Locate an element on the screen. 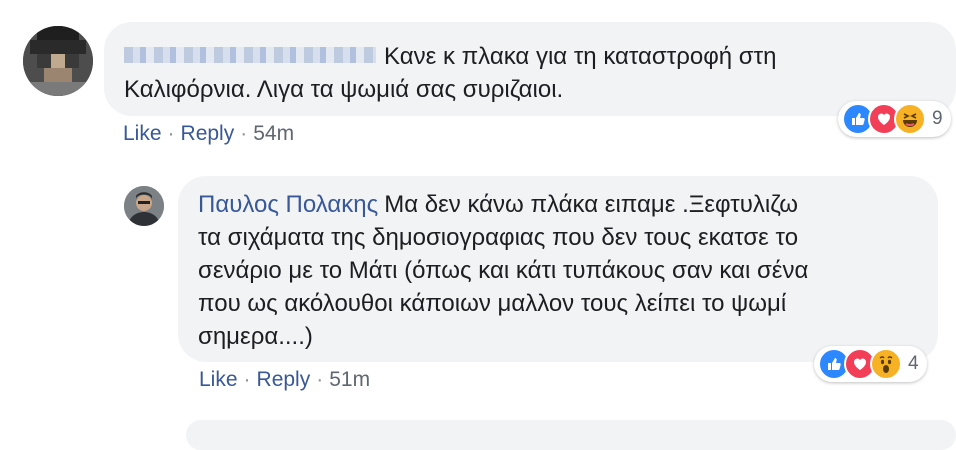 The image size is (956, 450). reaction-summary: 9 is located at coordinates (894, 119).